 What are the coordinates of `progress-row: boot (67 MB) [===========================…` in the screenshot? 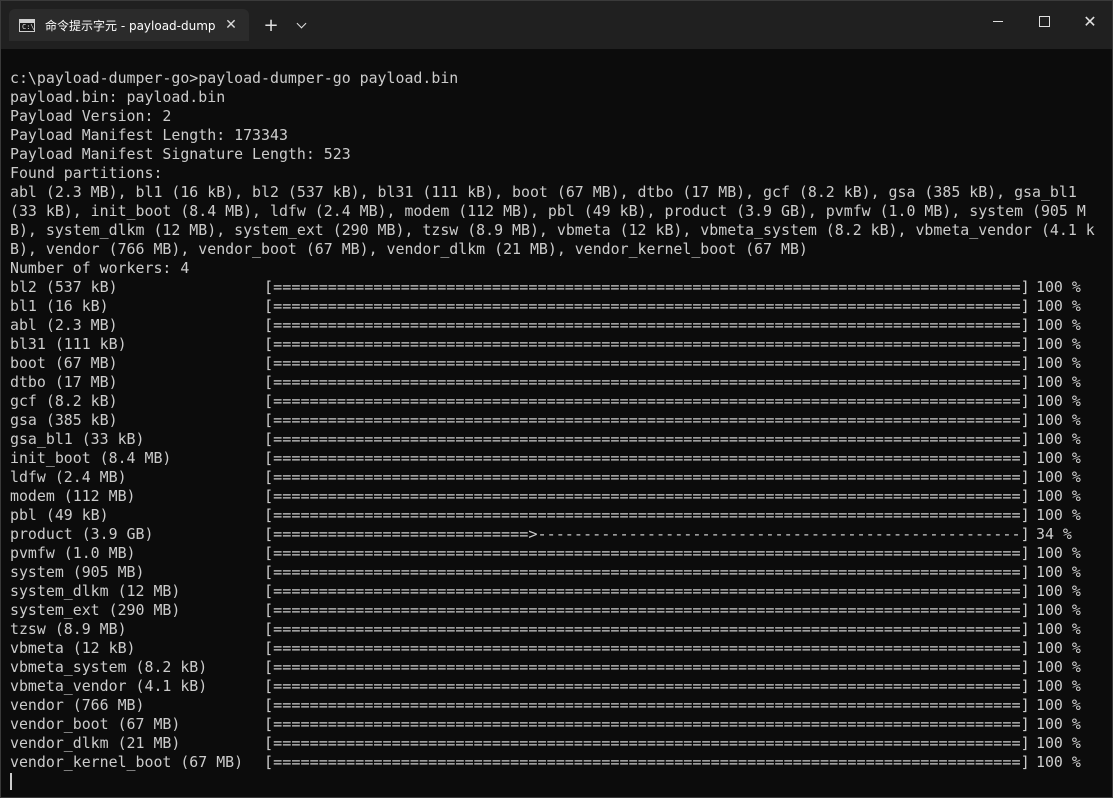 It's located at (552, 363).